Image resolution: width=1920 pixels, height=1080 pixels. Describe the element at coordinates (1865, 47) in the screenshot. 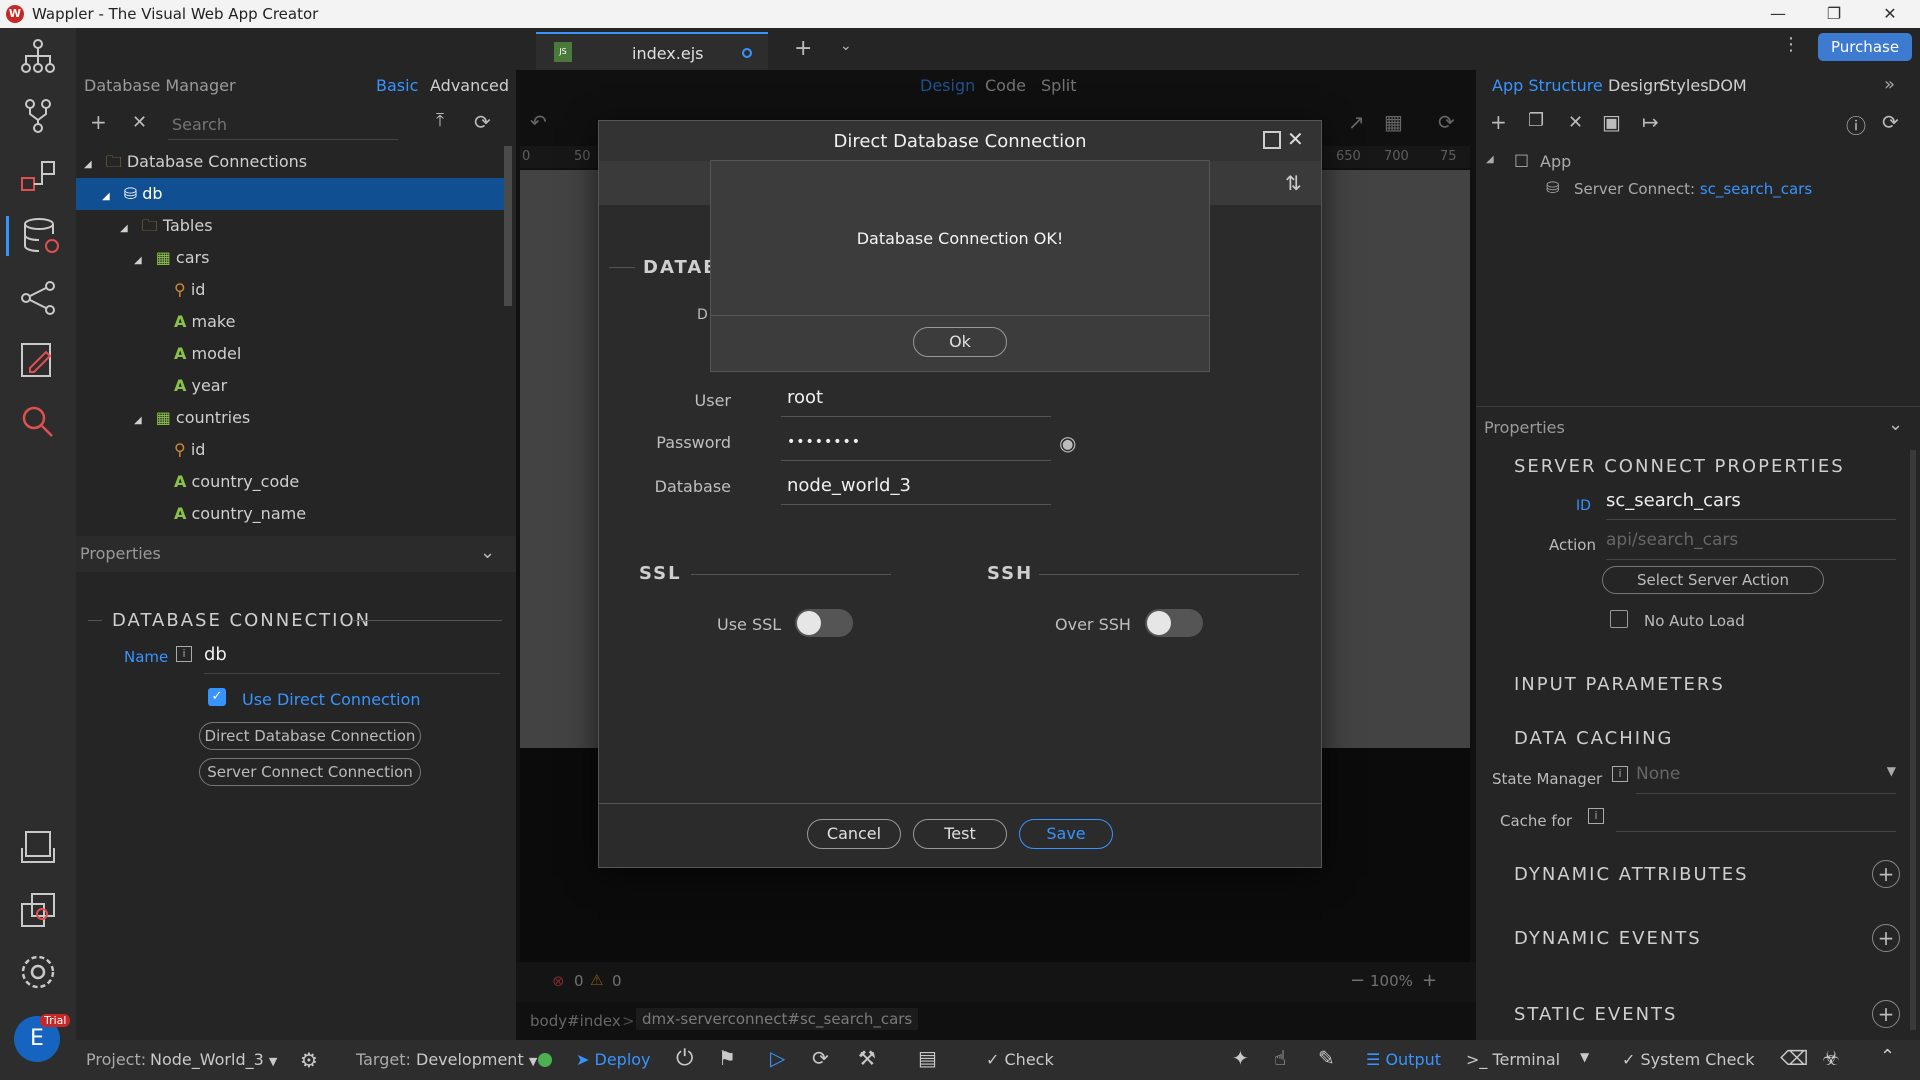

I see `purchase-button: Purchase` at that location.